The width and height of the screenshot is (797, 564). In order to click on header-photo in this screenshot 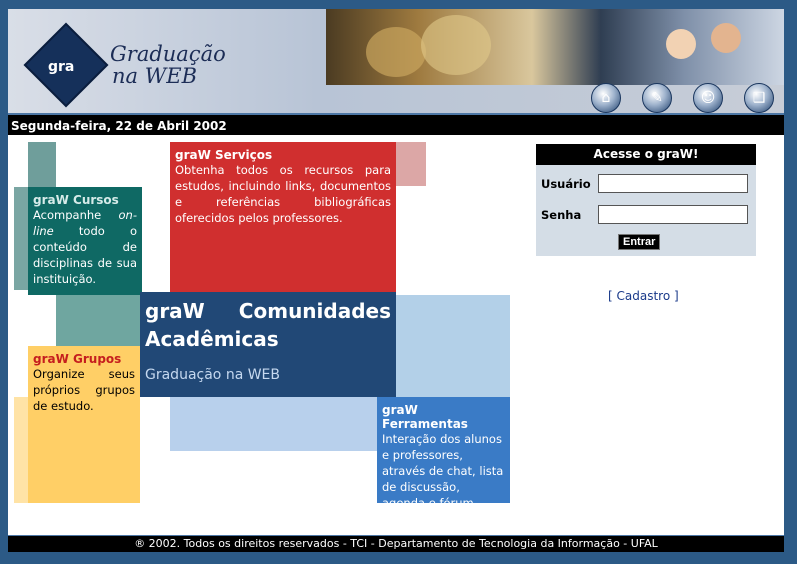, I will do `click(555, 47)`.